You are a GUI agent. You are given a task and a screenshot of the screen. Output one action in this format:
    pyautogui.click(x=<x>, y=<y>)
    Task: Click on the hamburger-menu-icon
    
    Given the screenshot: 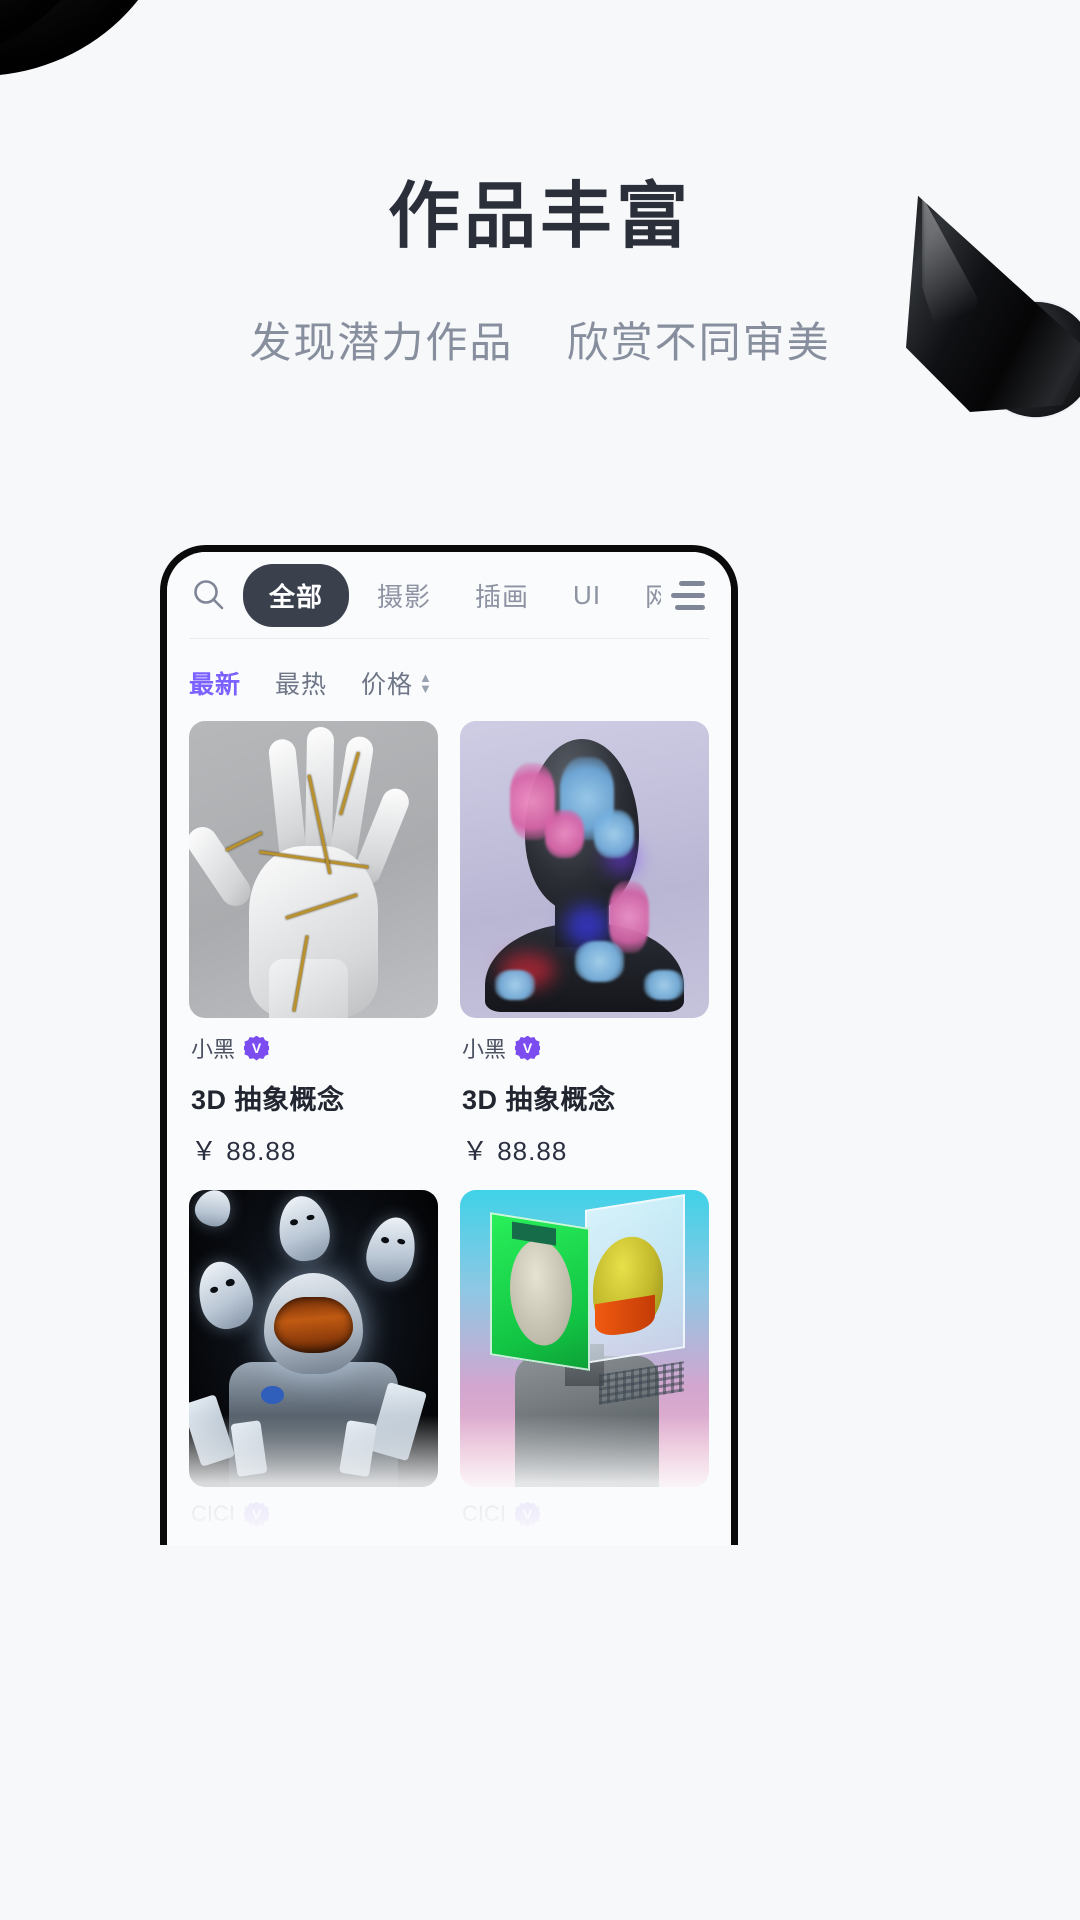 What is the action you would take?
    pyautogui.click(x=692, y=595)
    